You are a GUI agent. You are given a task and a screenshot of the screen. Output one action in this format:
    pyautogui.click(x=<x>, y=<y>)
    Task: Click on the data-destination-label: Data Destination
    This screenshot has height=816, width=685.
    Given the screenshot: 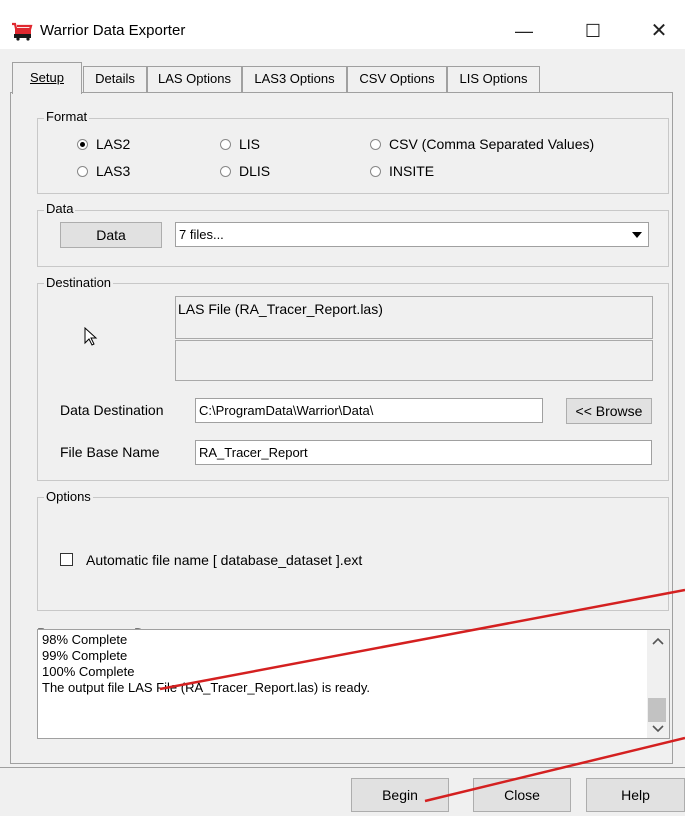 What is the action you would take?
    pyautogui.click(x=112, y=410)
    